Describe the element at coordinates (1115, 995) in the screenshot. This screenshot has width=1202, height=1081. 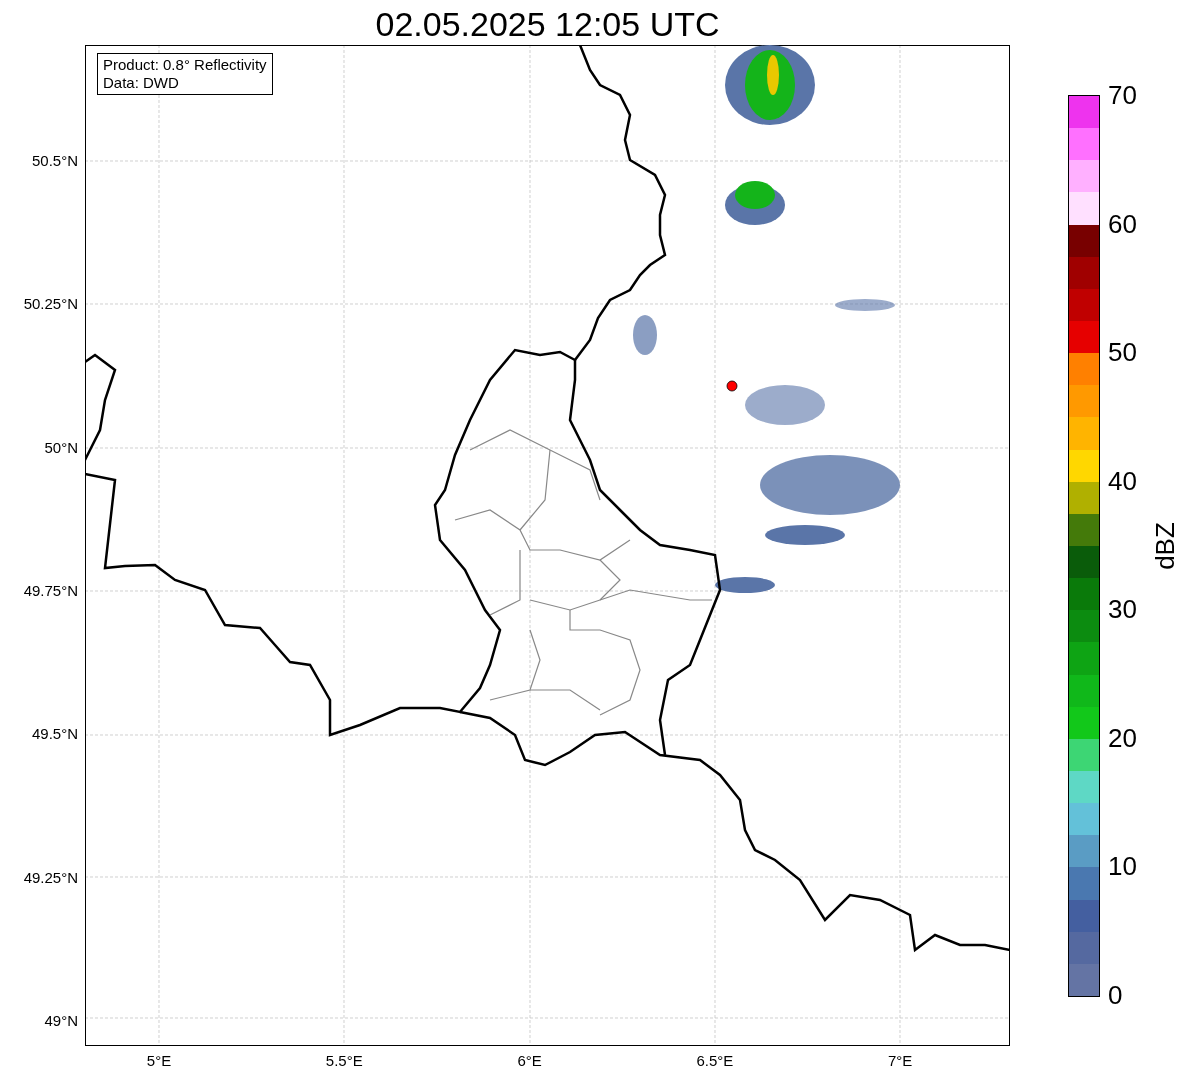
I see `colorbar-tick-label: 0` at that location.